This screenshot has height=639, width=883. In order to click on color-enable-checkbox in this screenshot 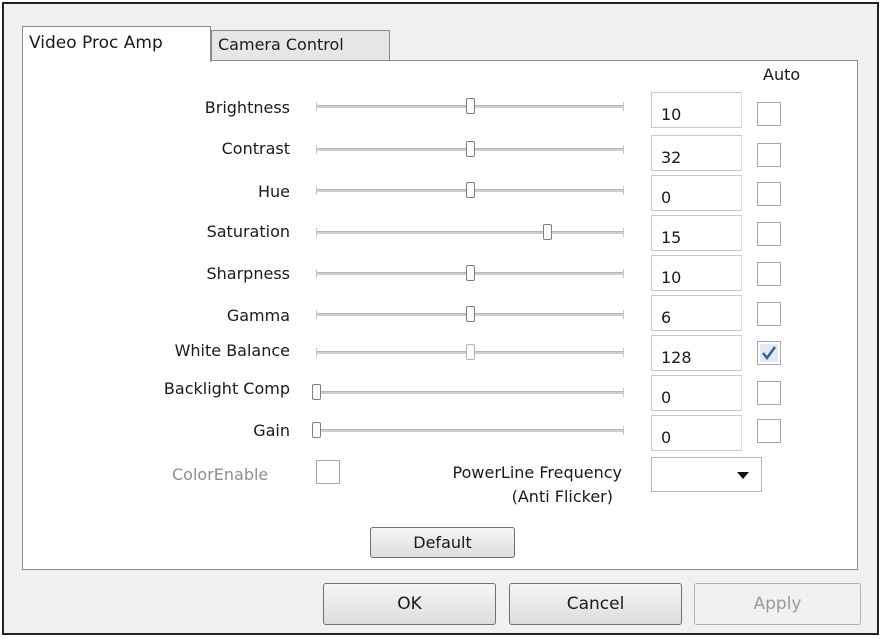, I will do `click(328, 472)`.